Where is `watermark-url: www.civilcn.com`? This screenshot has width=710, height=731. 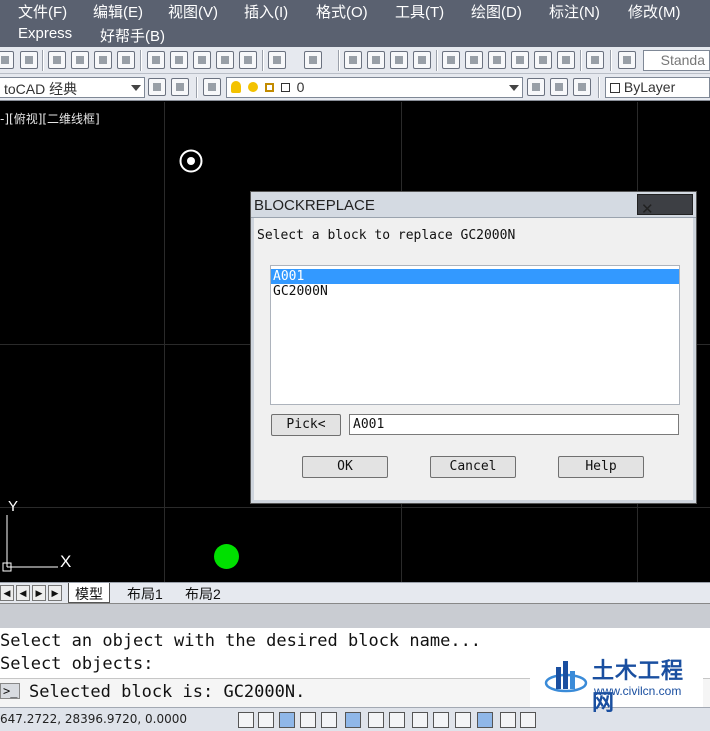 watermark-url: www.civilcn.com is located at coordinates (638, 691).